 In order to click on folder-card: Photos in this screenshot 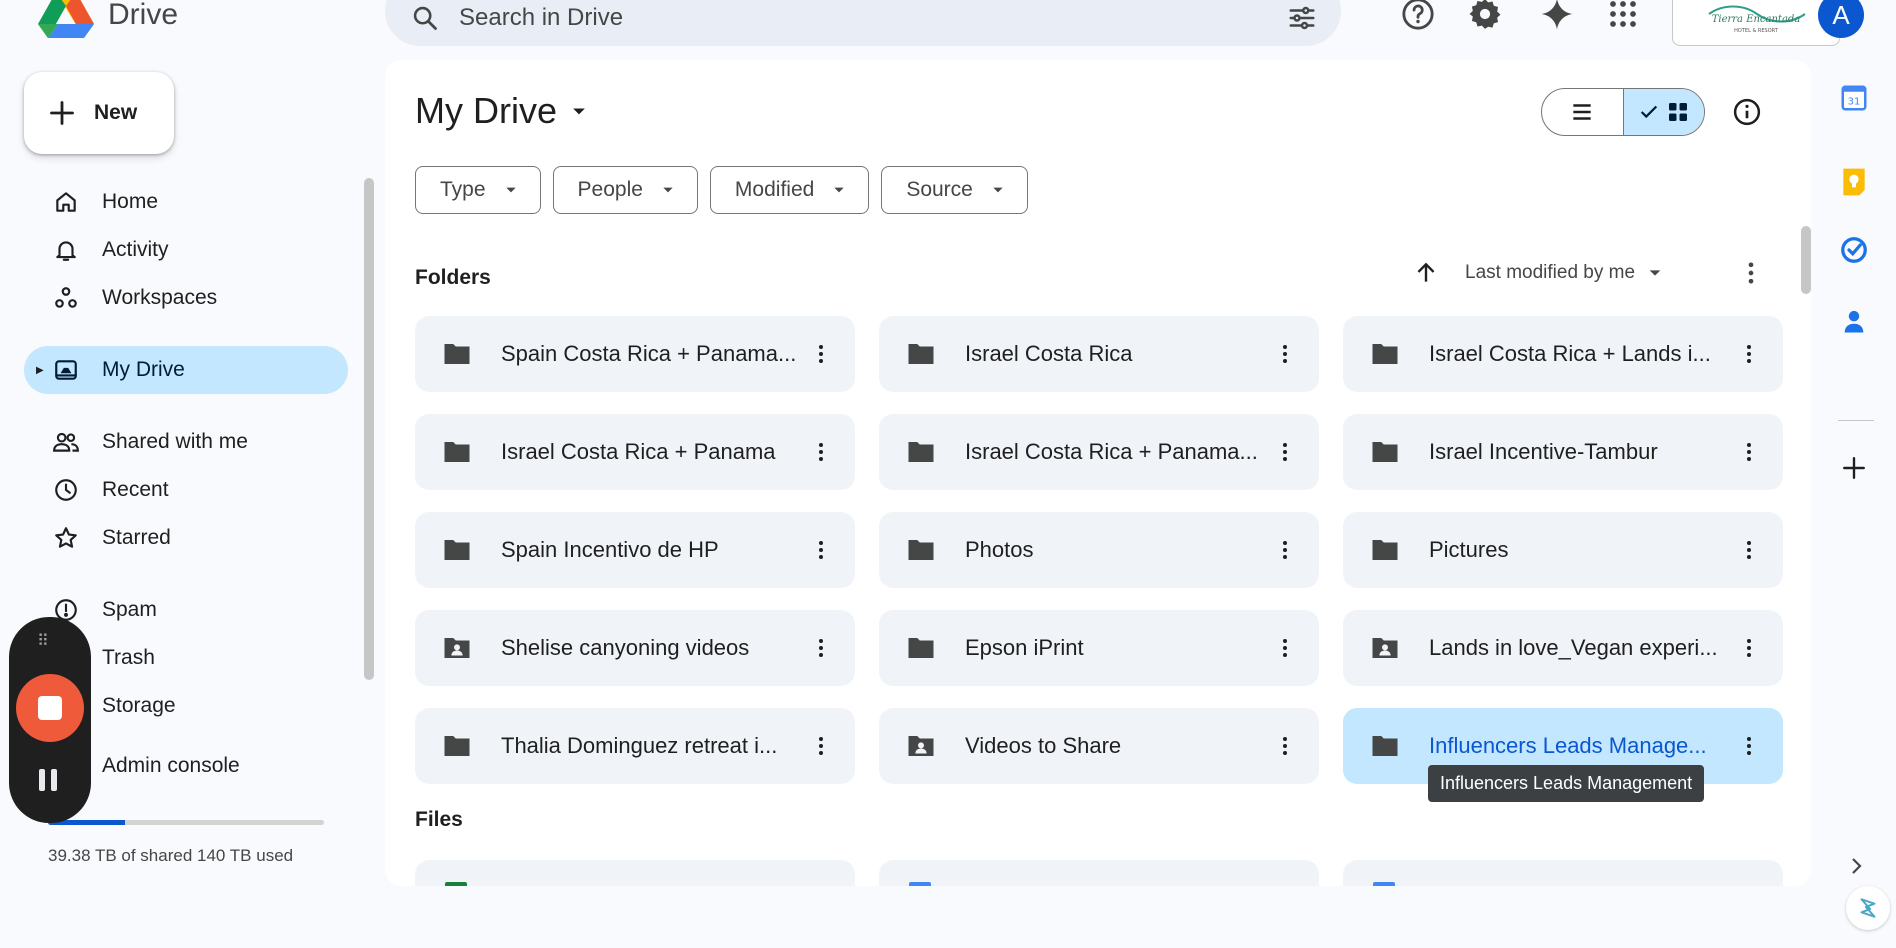, I will do `click(1099, 550)`.